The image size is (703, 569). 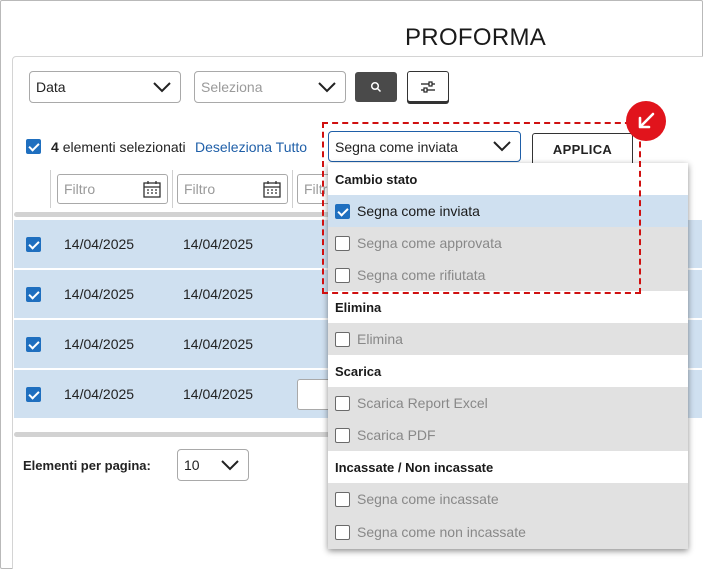 I want to click on filter-placeholder: Filtr, so click(x=316, y=189).